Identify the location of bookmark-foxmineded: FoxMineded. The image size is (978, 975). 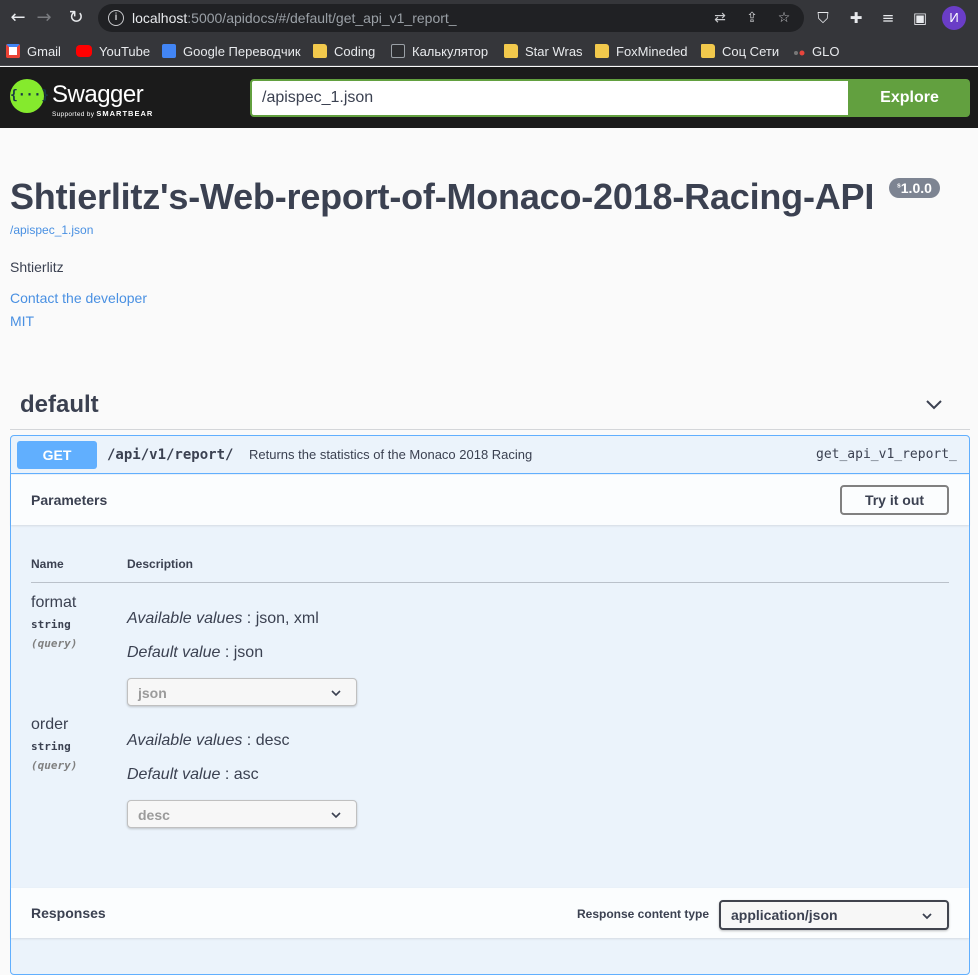
(641, 51).